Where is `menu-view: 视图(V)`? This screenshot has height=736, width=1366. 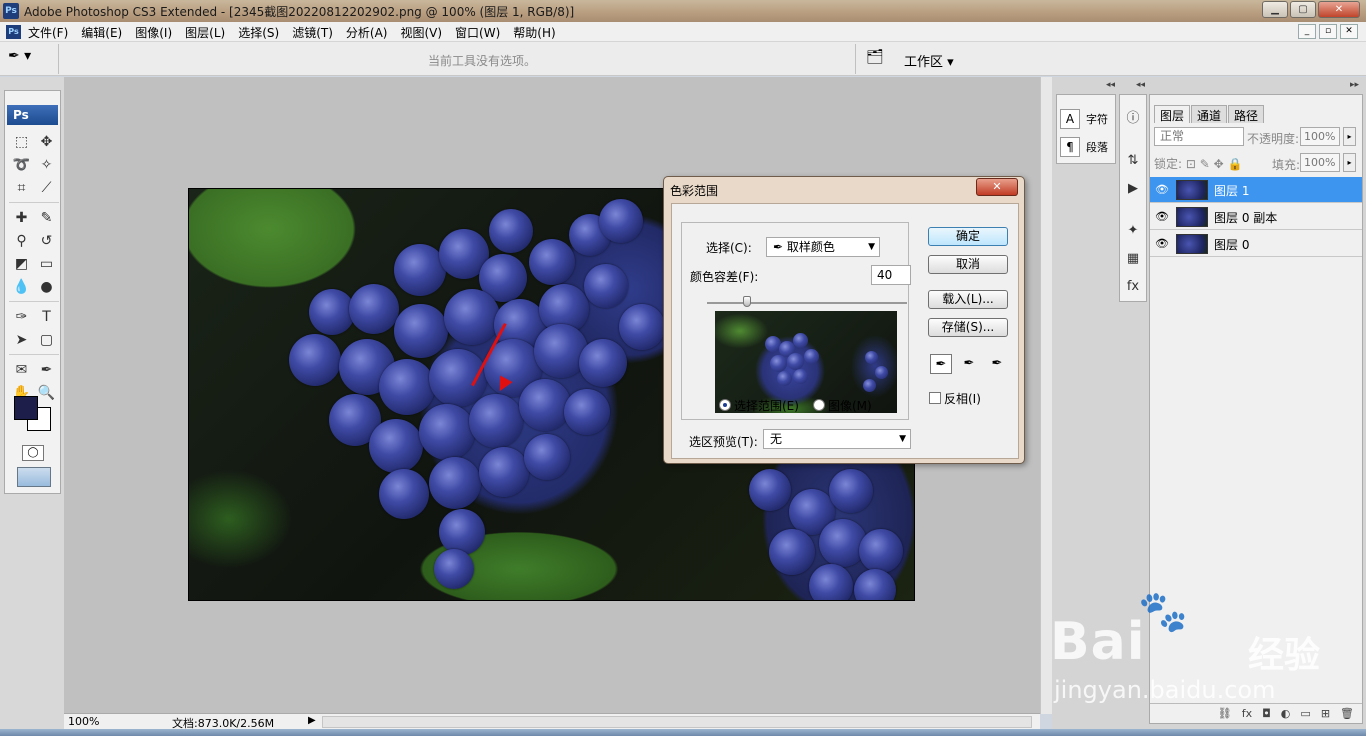
menu-view: 视图(V) is located at coordinates (421, 32).